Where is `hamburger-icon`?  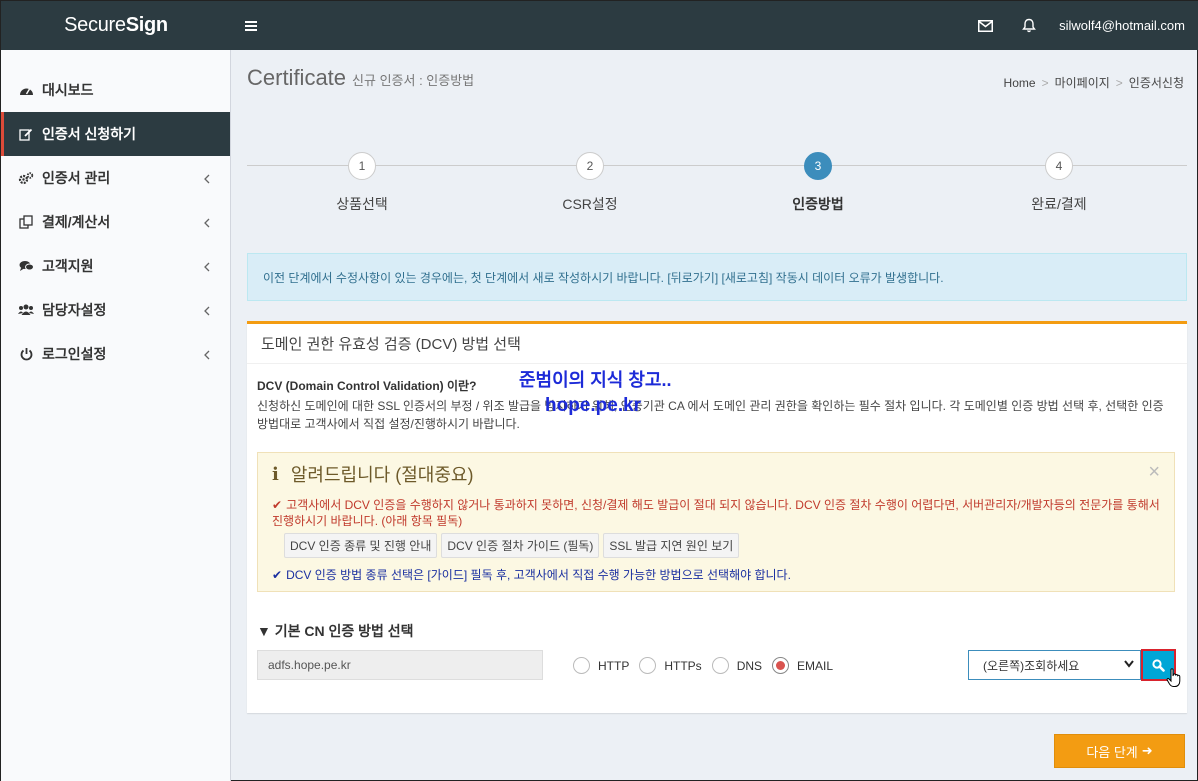 hamburger-icon is located at coordinates (251, 25).